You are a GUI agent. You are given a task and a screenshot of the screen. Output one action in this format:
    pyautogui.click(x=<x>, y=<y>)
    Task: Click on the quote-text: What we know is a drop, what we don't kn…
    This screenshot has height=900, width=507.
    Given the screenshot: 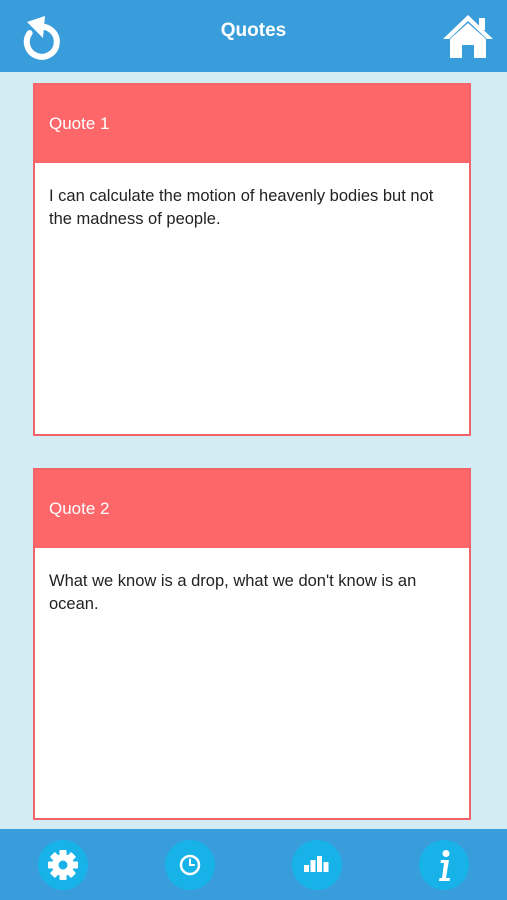 What is the action you would take?
    pyautogui.click(x=233, y=592)
    